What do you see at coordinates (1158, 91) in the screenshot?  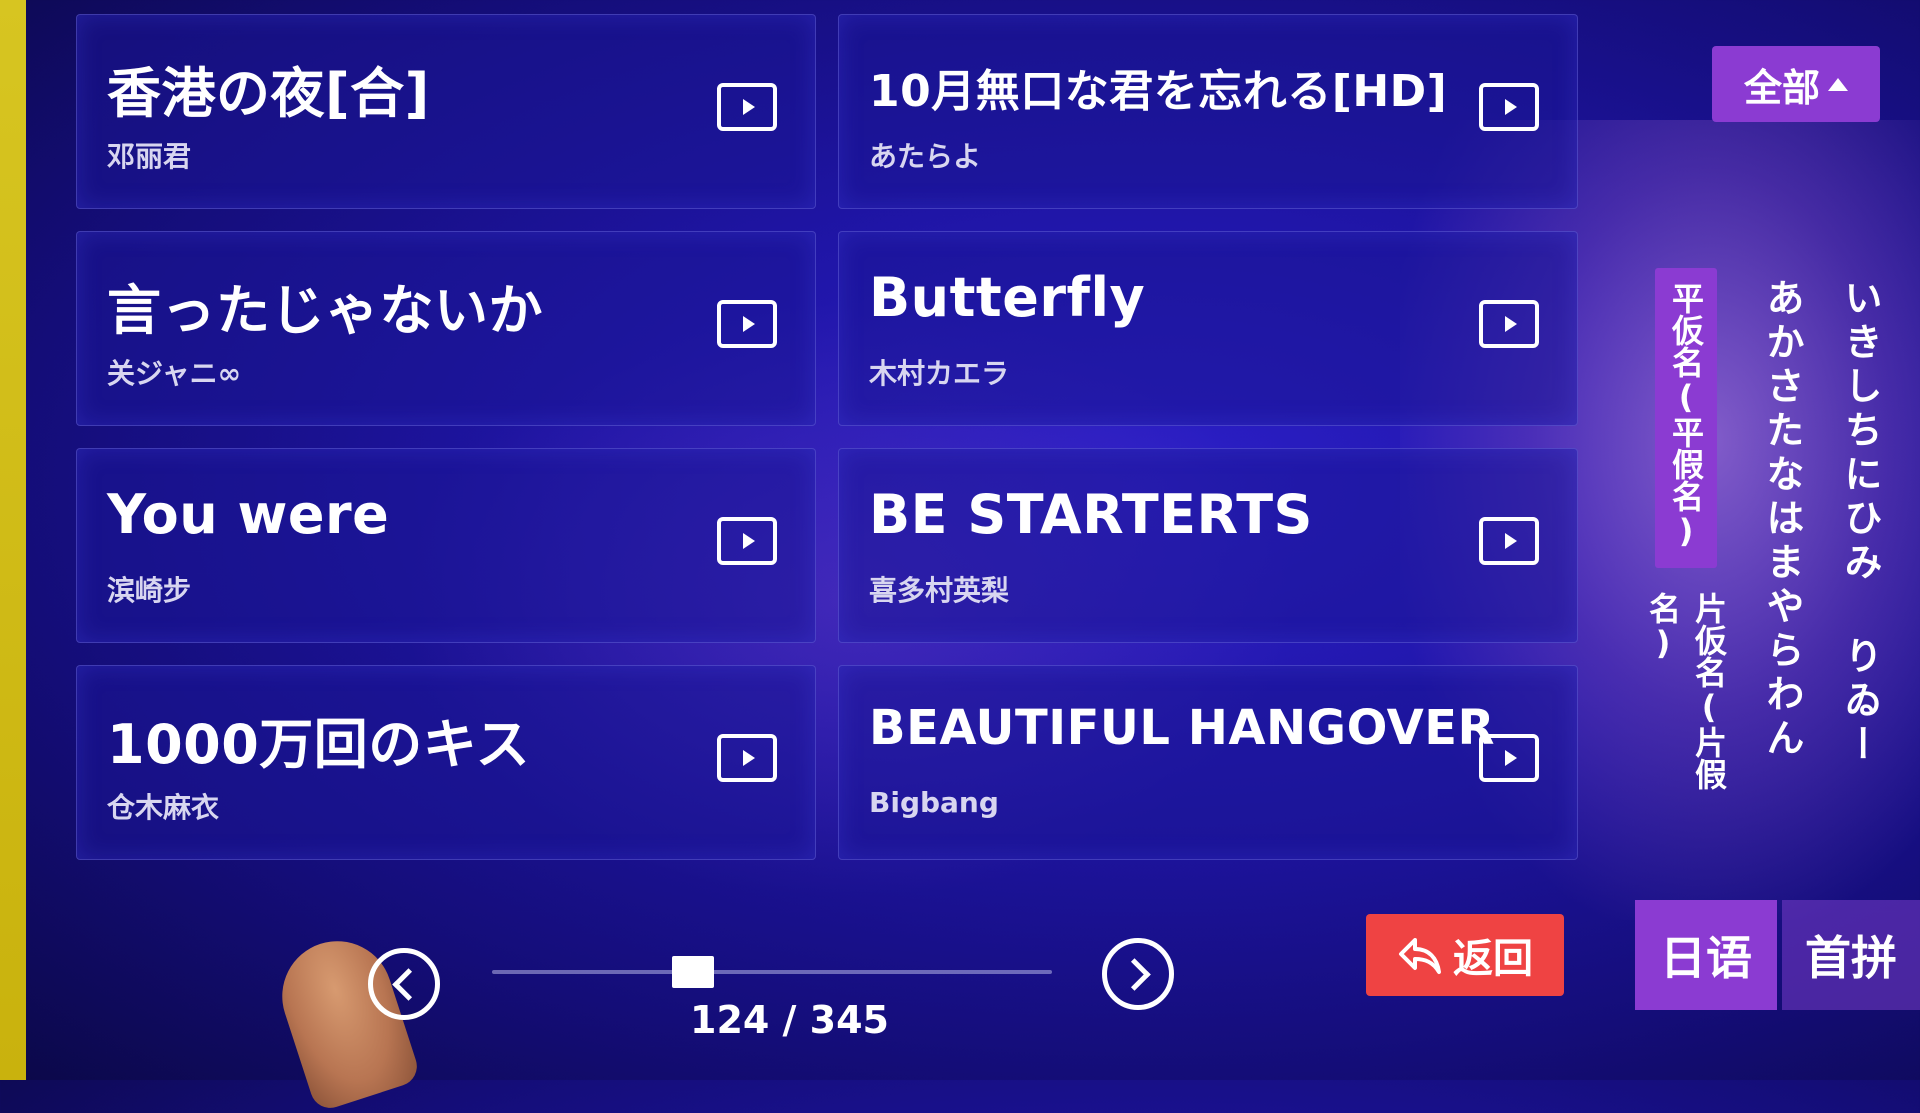 I see `song-title: 10月無口な君を忘れる[HD]` at bounding box center [1158, 91].